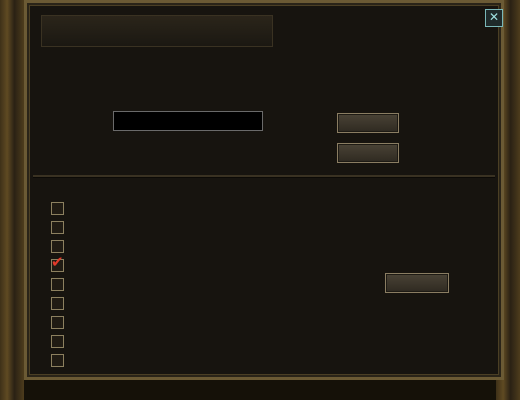 This screenshot has height=400, width=520. What do you see at coordinates (188, 121) in the screenshot?
I see `guild-name-input` at bounding box center [188, 121].